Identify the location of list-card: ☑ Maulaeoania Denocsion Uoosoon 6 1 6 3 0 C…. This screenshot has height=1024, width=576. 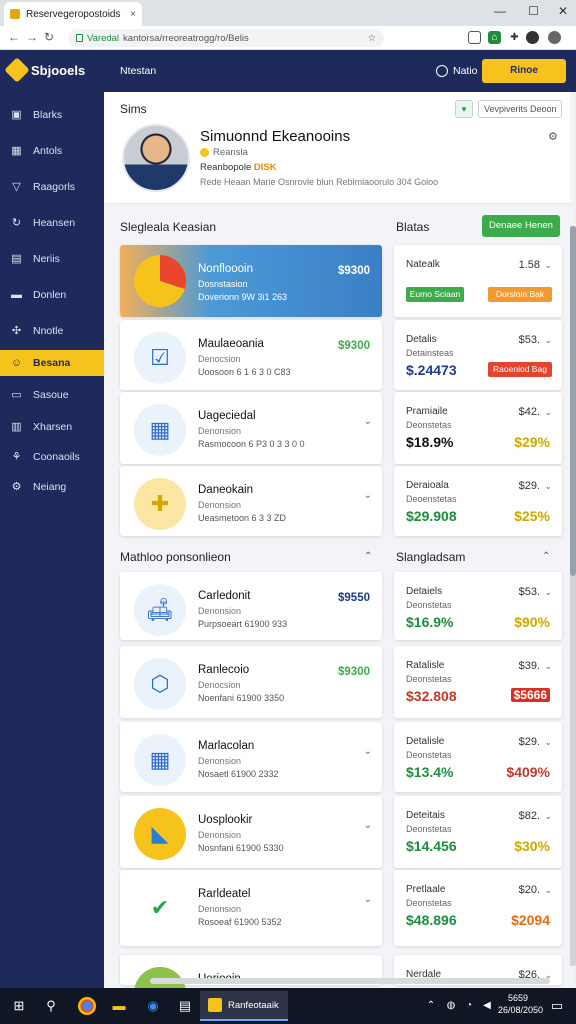
(251, 355).